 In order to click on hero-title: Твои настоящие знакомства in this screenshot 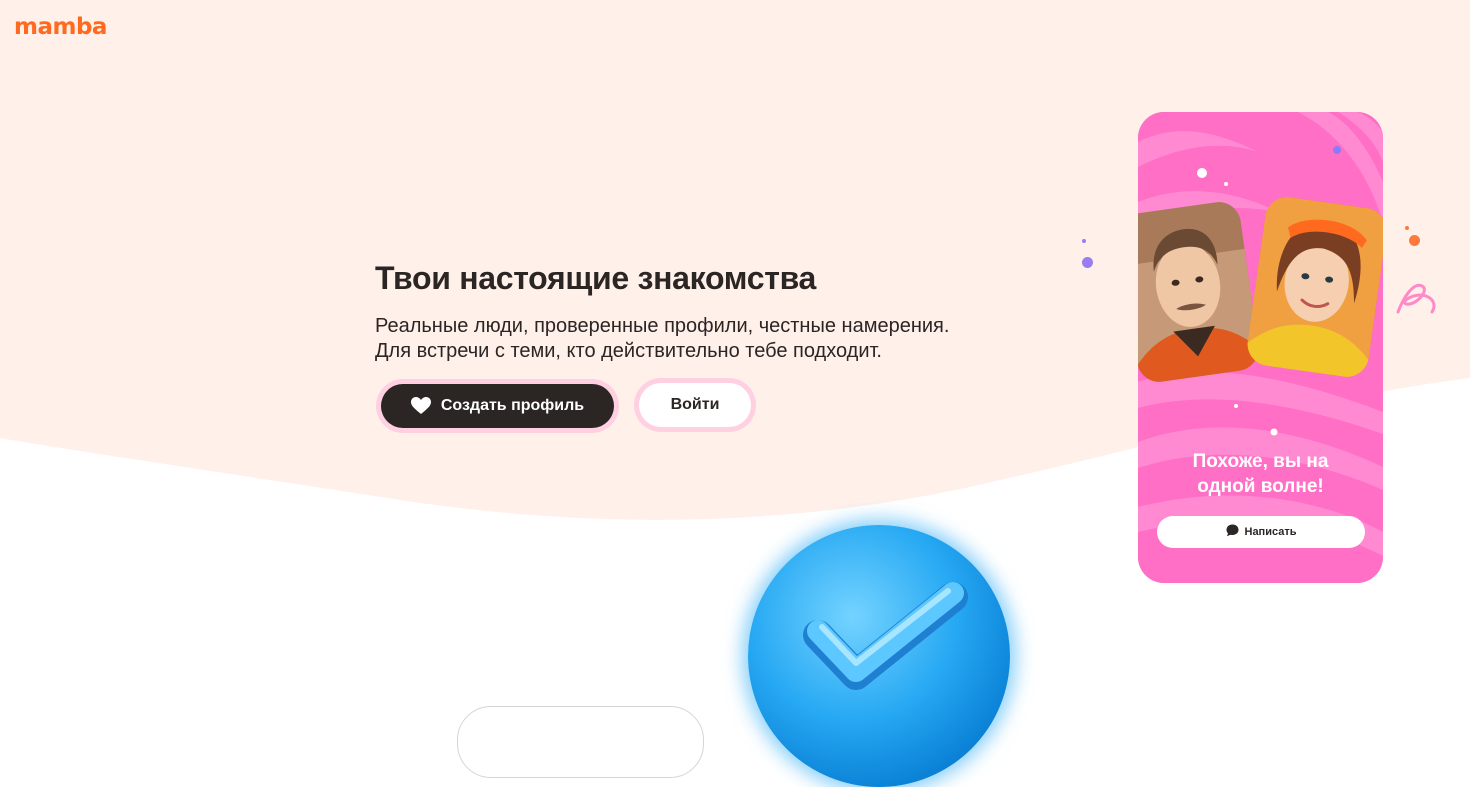, I will do `click(596, 278)`.